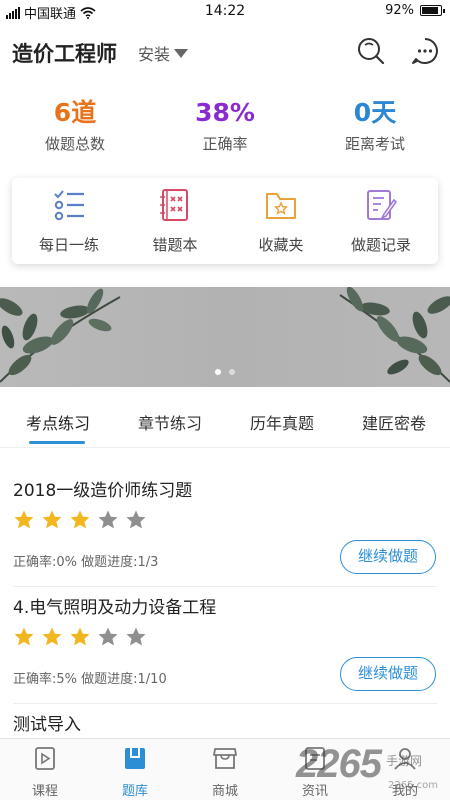  Describe the element at coordinates (154, 54) in the screenshot. I see `exam-type-label: 安装` at that location.